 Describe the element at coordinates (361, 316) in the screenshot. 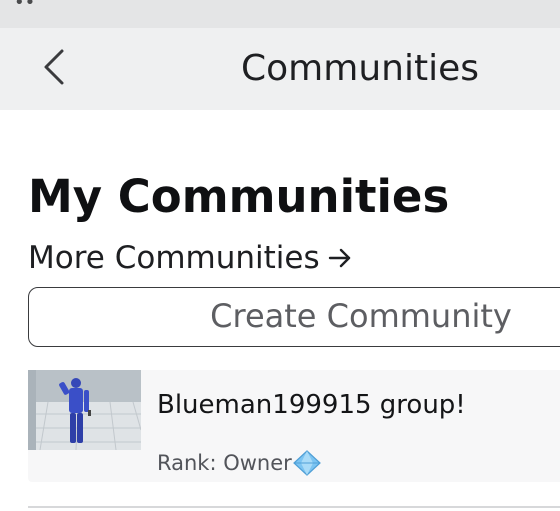

I see `create-community-label: Create Community` at that location.